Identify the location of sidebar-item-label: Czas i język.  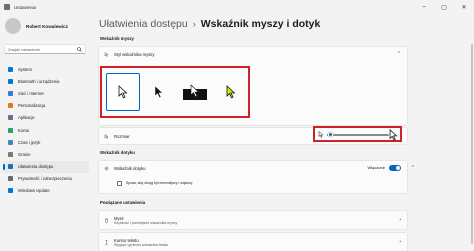
(29, 142).